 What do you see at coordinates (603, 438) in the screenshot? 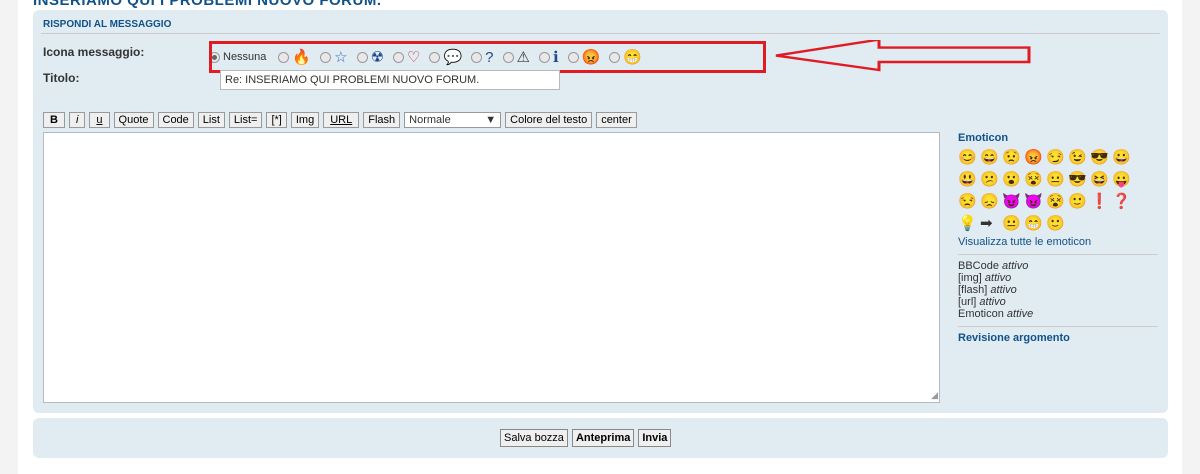
I see `preview-button: Anteprima` at bounding box center [603, 438].